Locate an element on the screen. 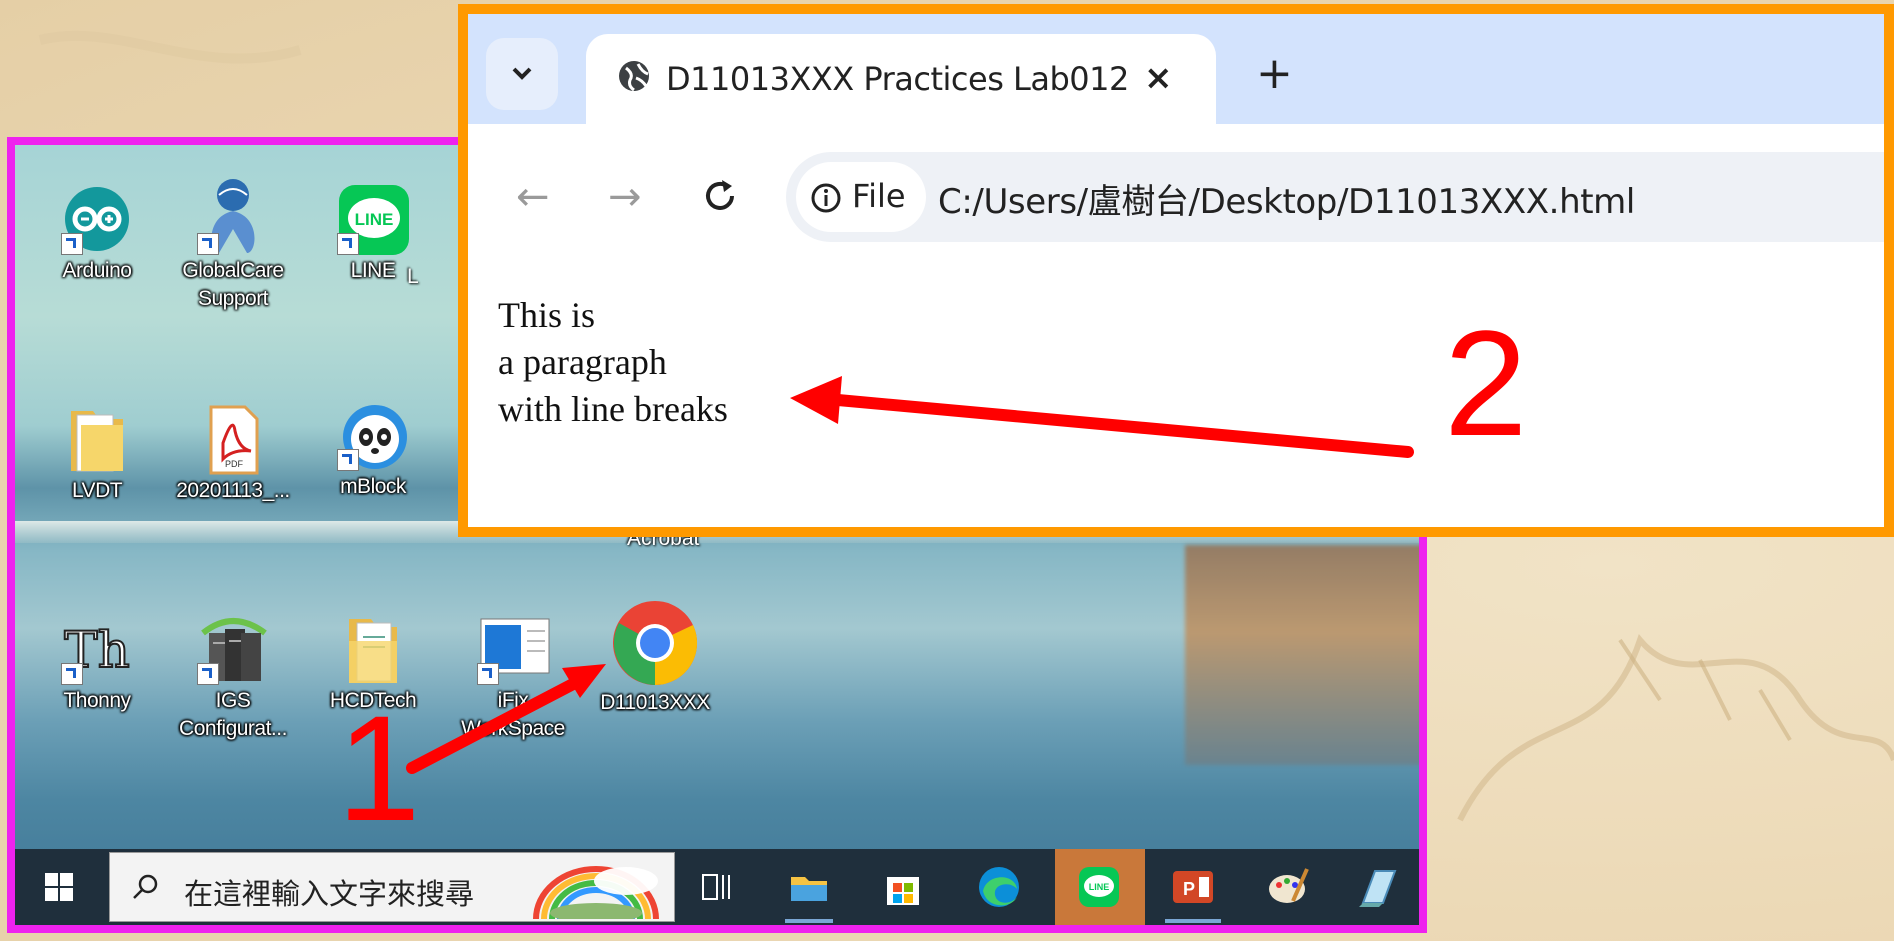 The width and height of the screenshot is (1894, 941). search-icon is located at coordinates (145, 886).